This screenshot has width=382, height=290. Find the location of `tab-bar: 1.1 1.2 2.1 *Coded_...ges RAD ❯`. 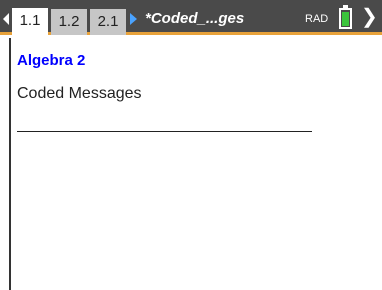

tab-bar: 1.1 1.2 2.1 *Coded_...ges RAD ❯ is located at coordinates (191, 17).